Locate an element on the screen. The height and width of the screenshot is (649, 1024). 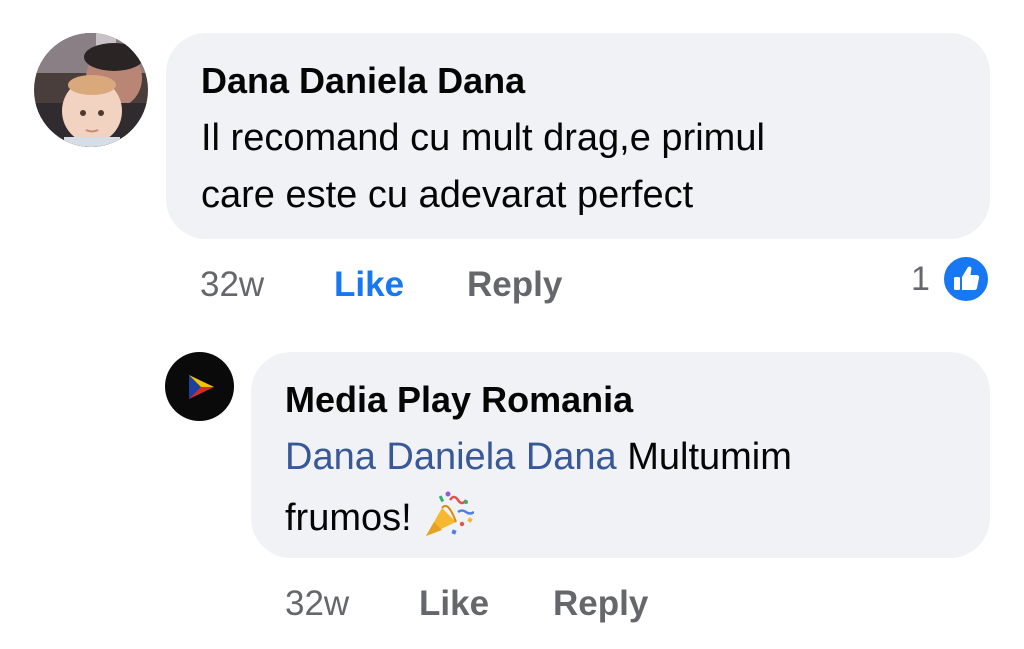
commenter-avatar is located at coordinates (91, 90).